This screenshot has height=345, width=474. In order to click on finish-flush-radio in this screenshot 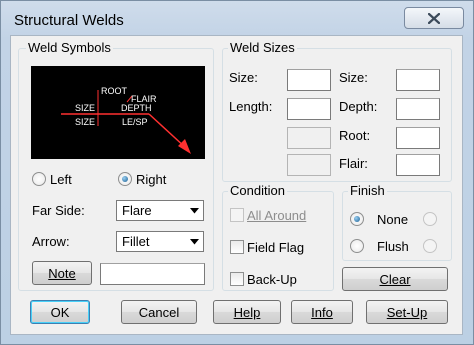, I will do `click(357, 246)`.